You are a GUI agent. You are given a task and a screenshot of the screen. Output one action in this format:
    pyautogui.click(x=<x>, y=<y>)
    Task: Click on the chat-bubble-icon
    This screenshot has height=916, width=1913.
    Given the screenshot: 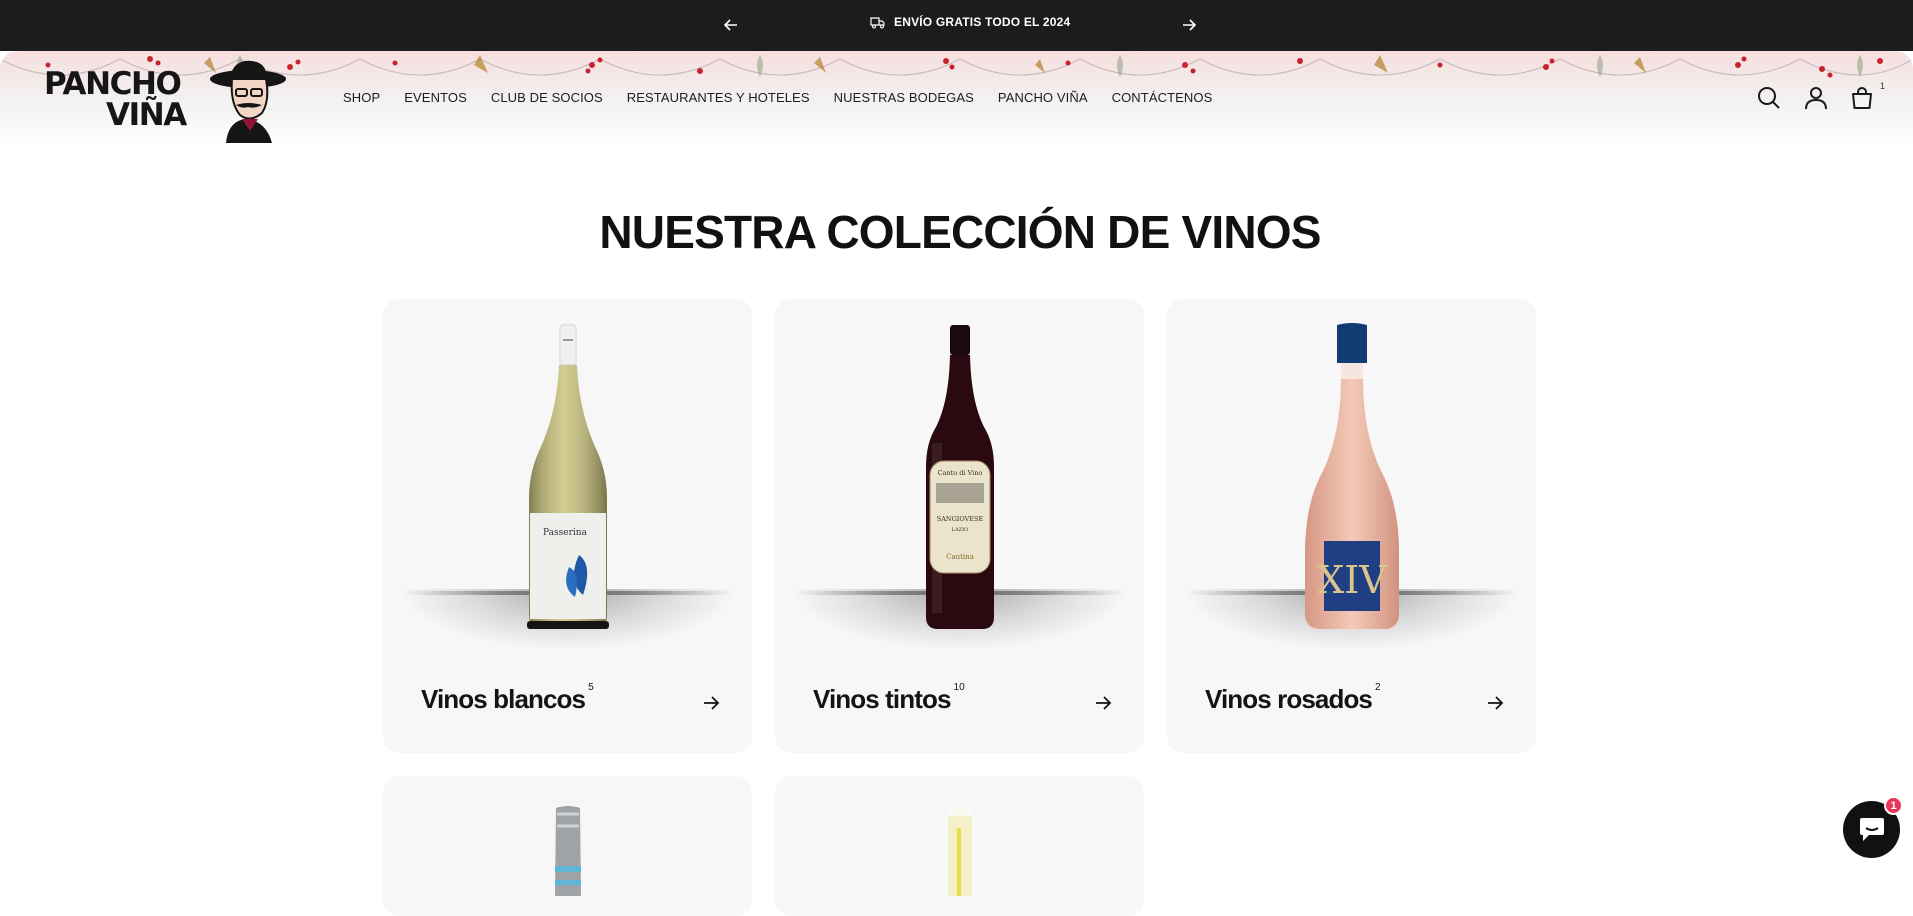 What is the action you would take?
    pyautogui.click(x=1871, y=829)
    